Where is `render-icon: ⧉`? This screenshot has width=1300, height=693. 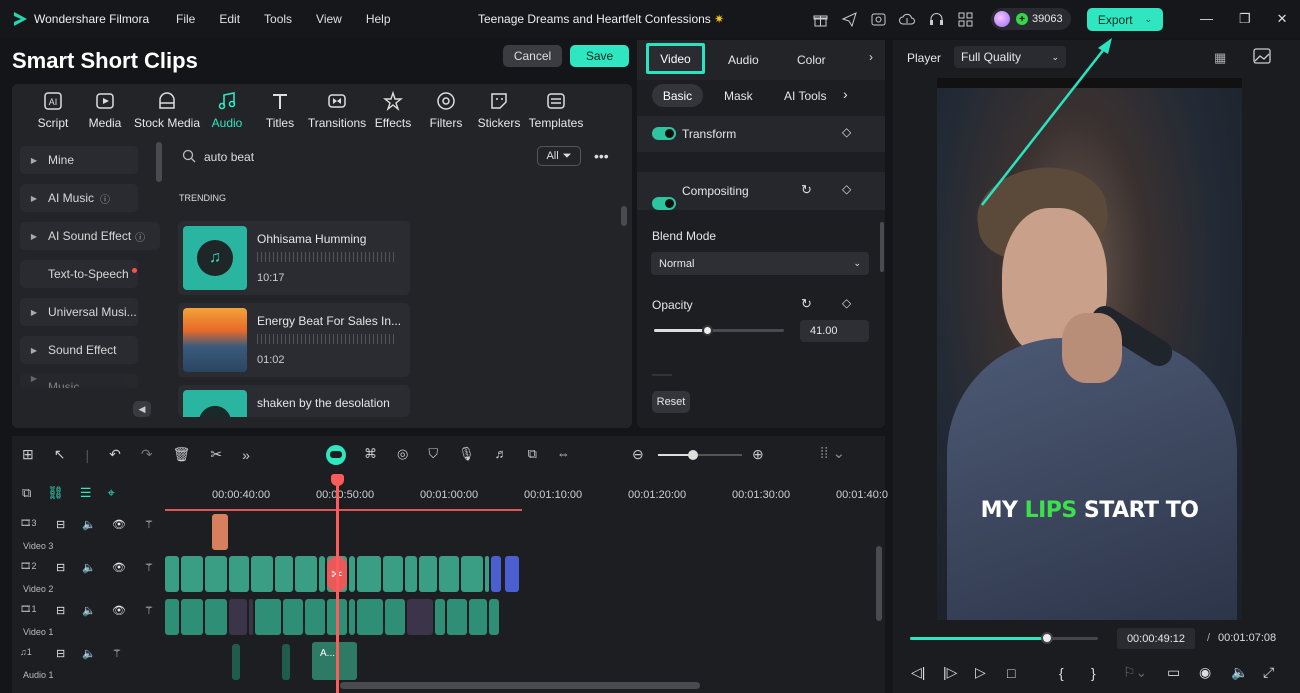
render-icon: ⧉ is located at coordinates (532, 454).